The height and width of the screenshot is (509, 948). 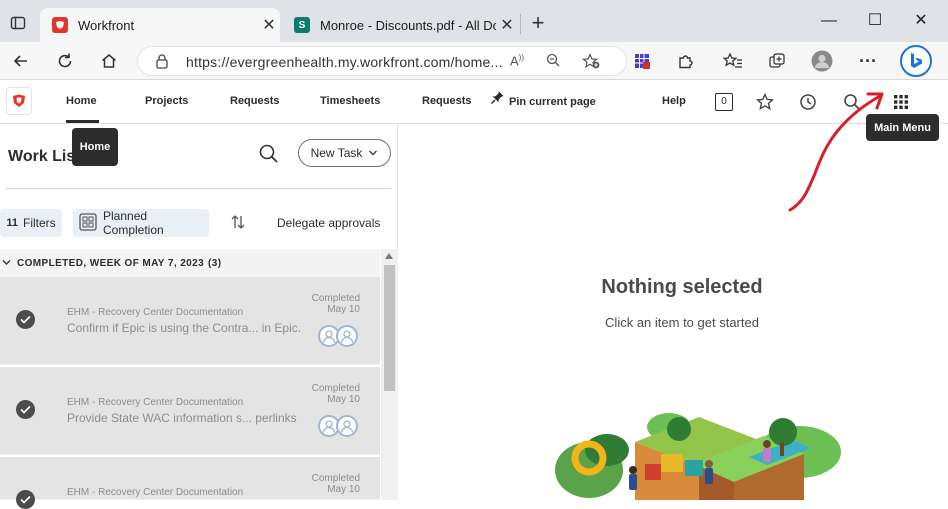 I want to click on workfront-icon, so click(x=60, y=25).